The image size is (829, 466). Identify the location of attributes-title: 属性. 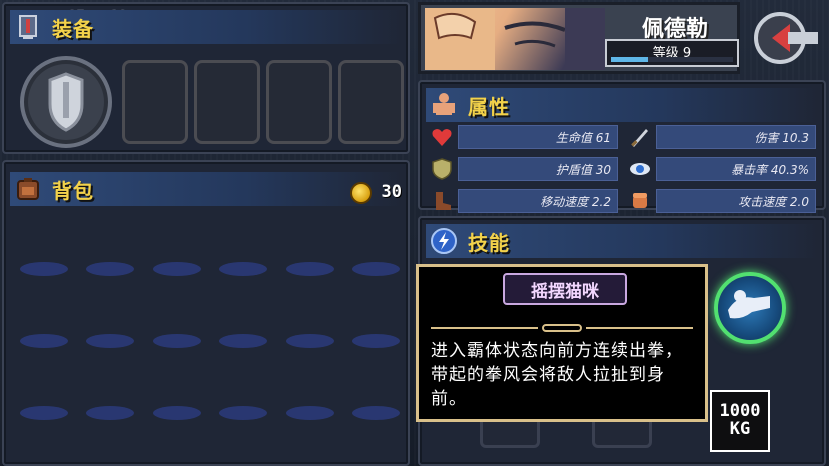
(489, 106).